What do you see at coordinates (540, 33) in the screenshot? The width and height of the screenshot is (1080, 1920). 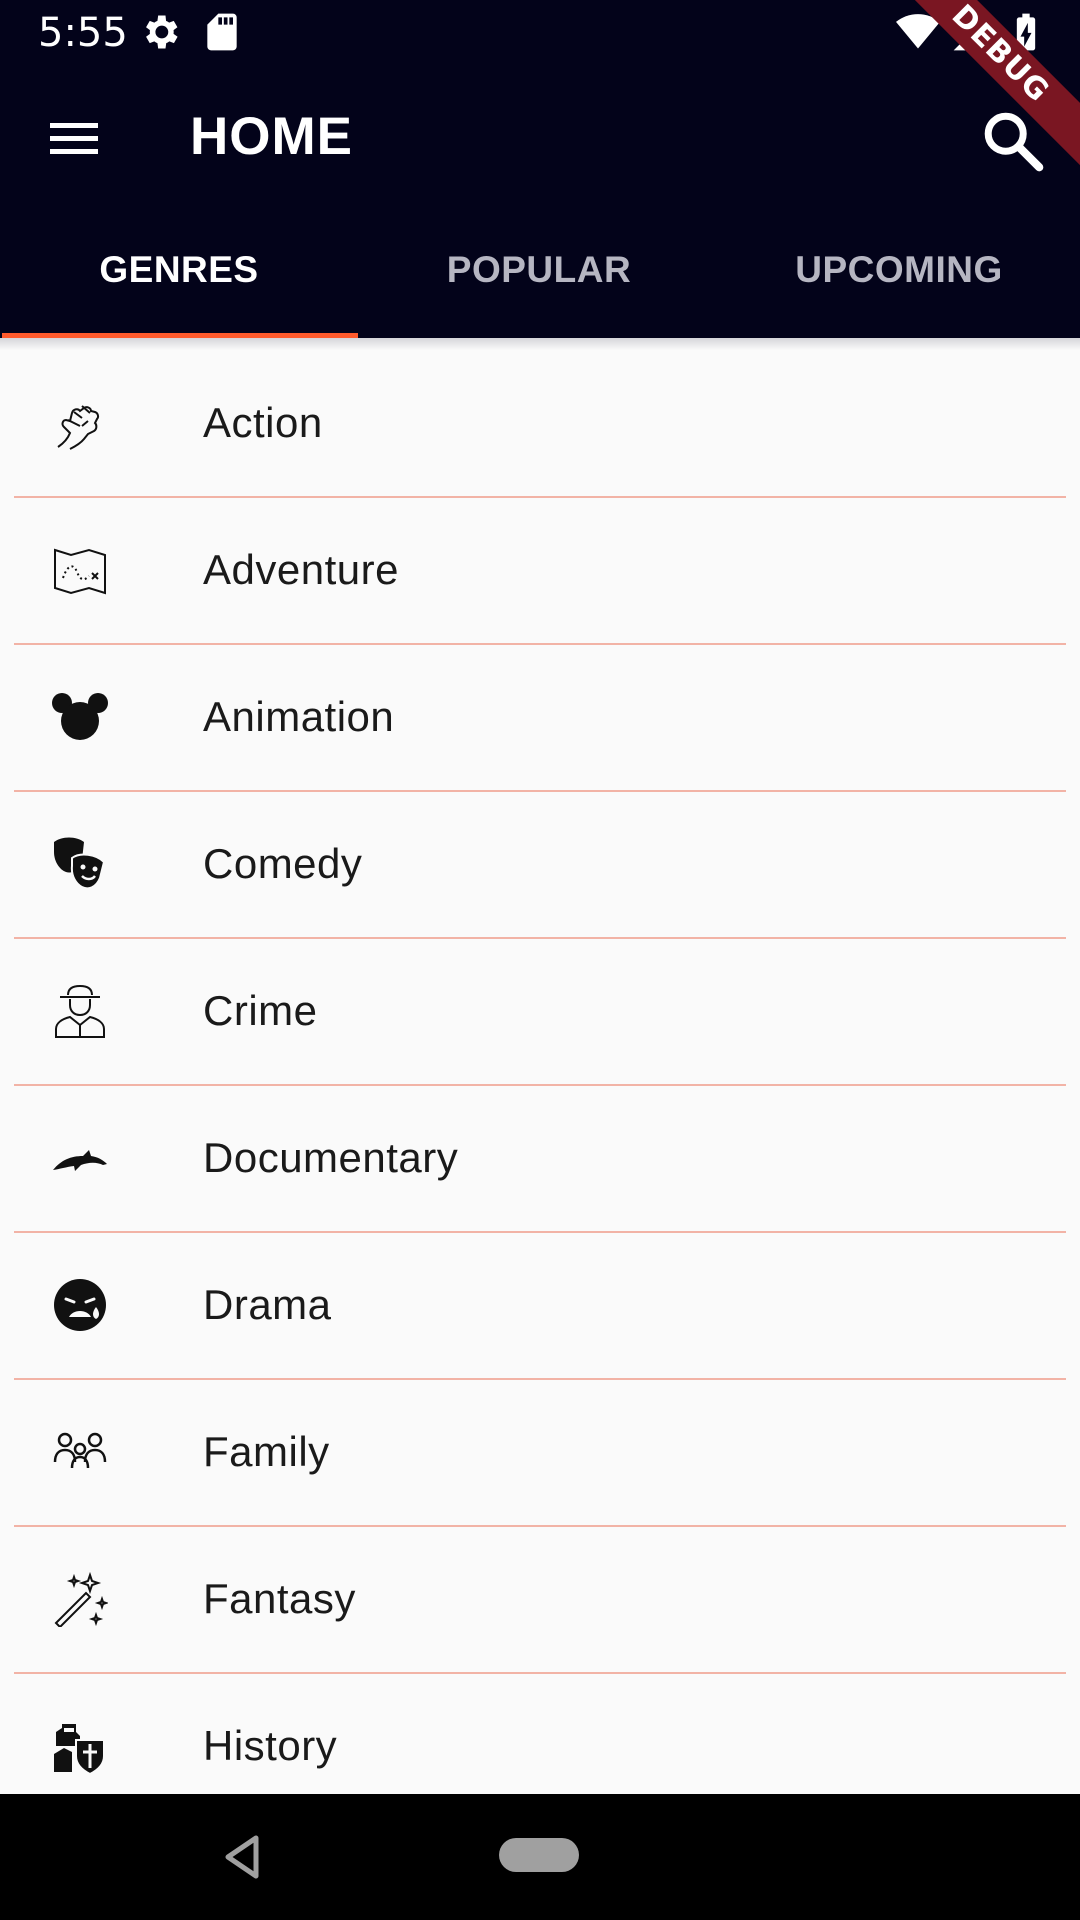 I see `status-bar: 5:55` at bounding box center [540, 33].